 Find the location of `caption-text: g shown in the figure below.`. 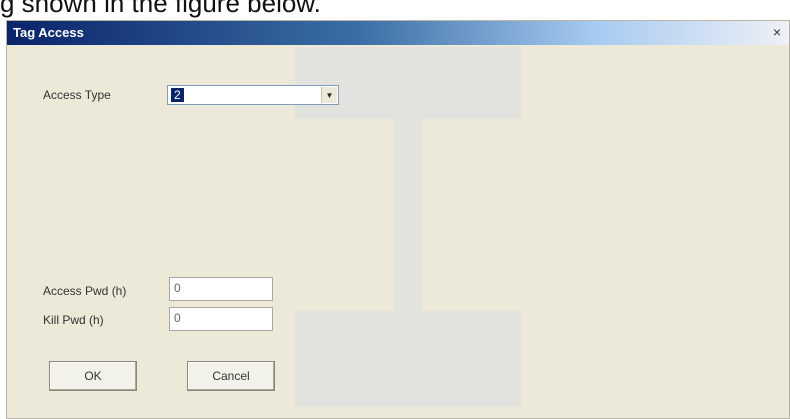

caption-text: g shown in the figure below. is located at coordinates (160, 9).